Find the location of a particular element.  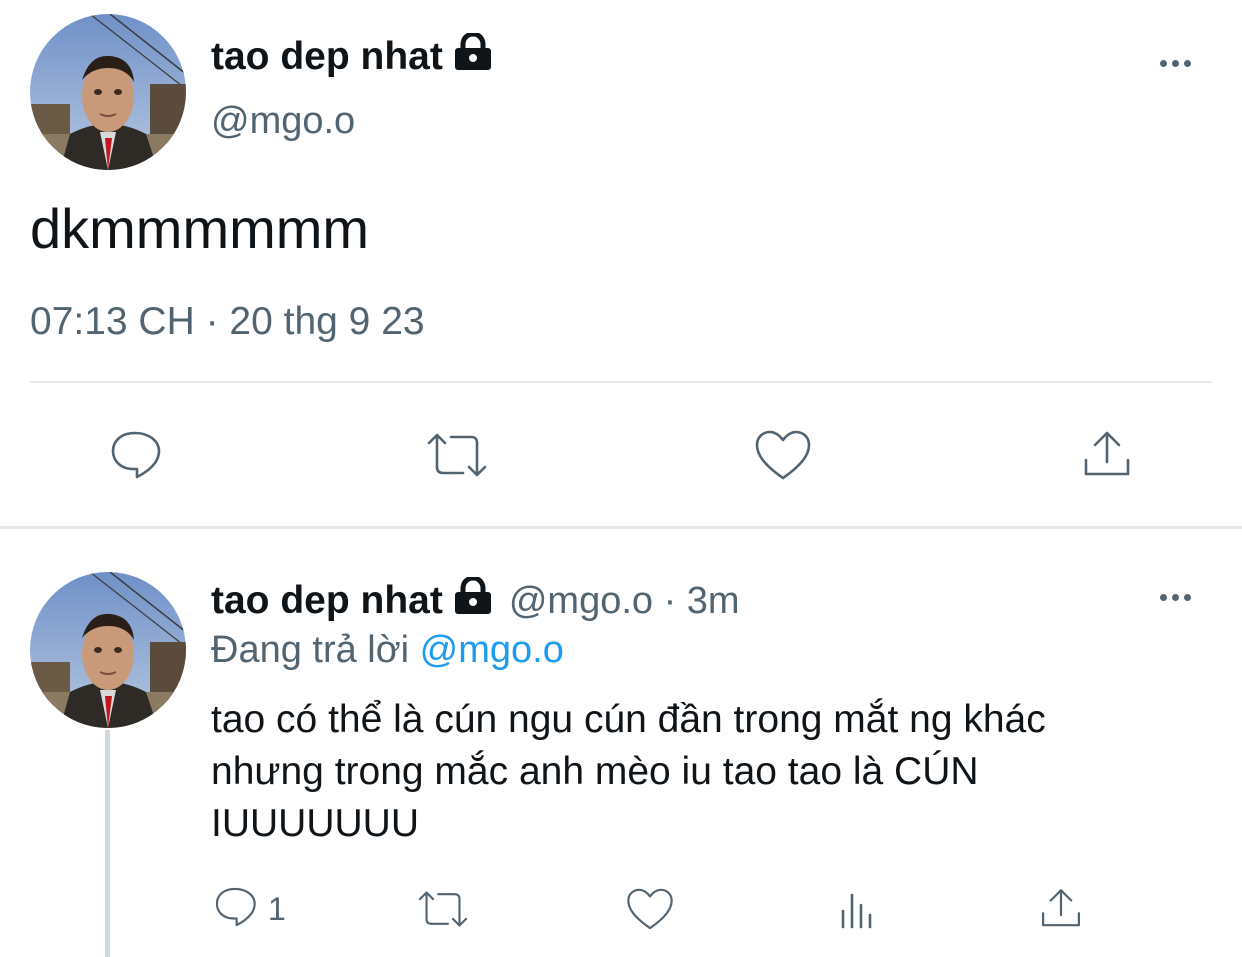

reply-header: tao dep nhat @mgo.o · 3m is located at coordinates (475, 600).